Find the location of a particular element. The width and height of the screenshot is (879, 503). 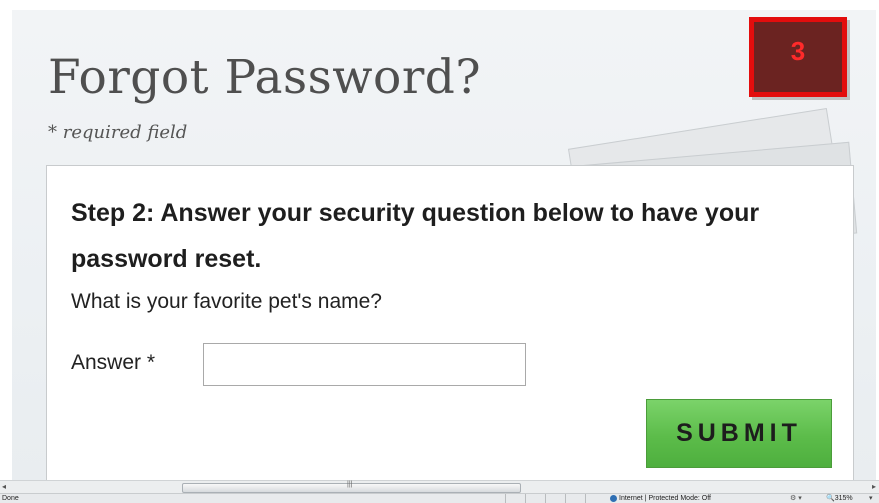

step-number-badge: 3 is located at coordinates (798, 57).